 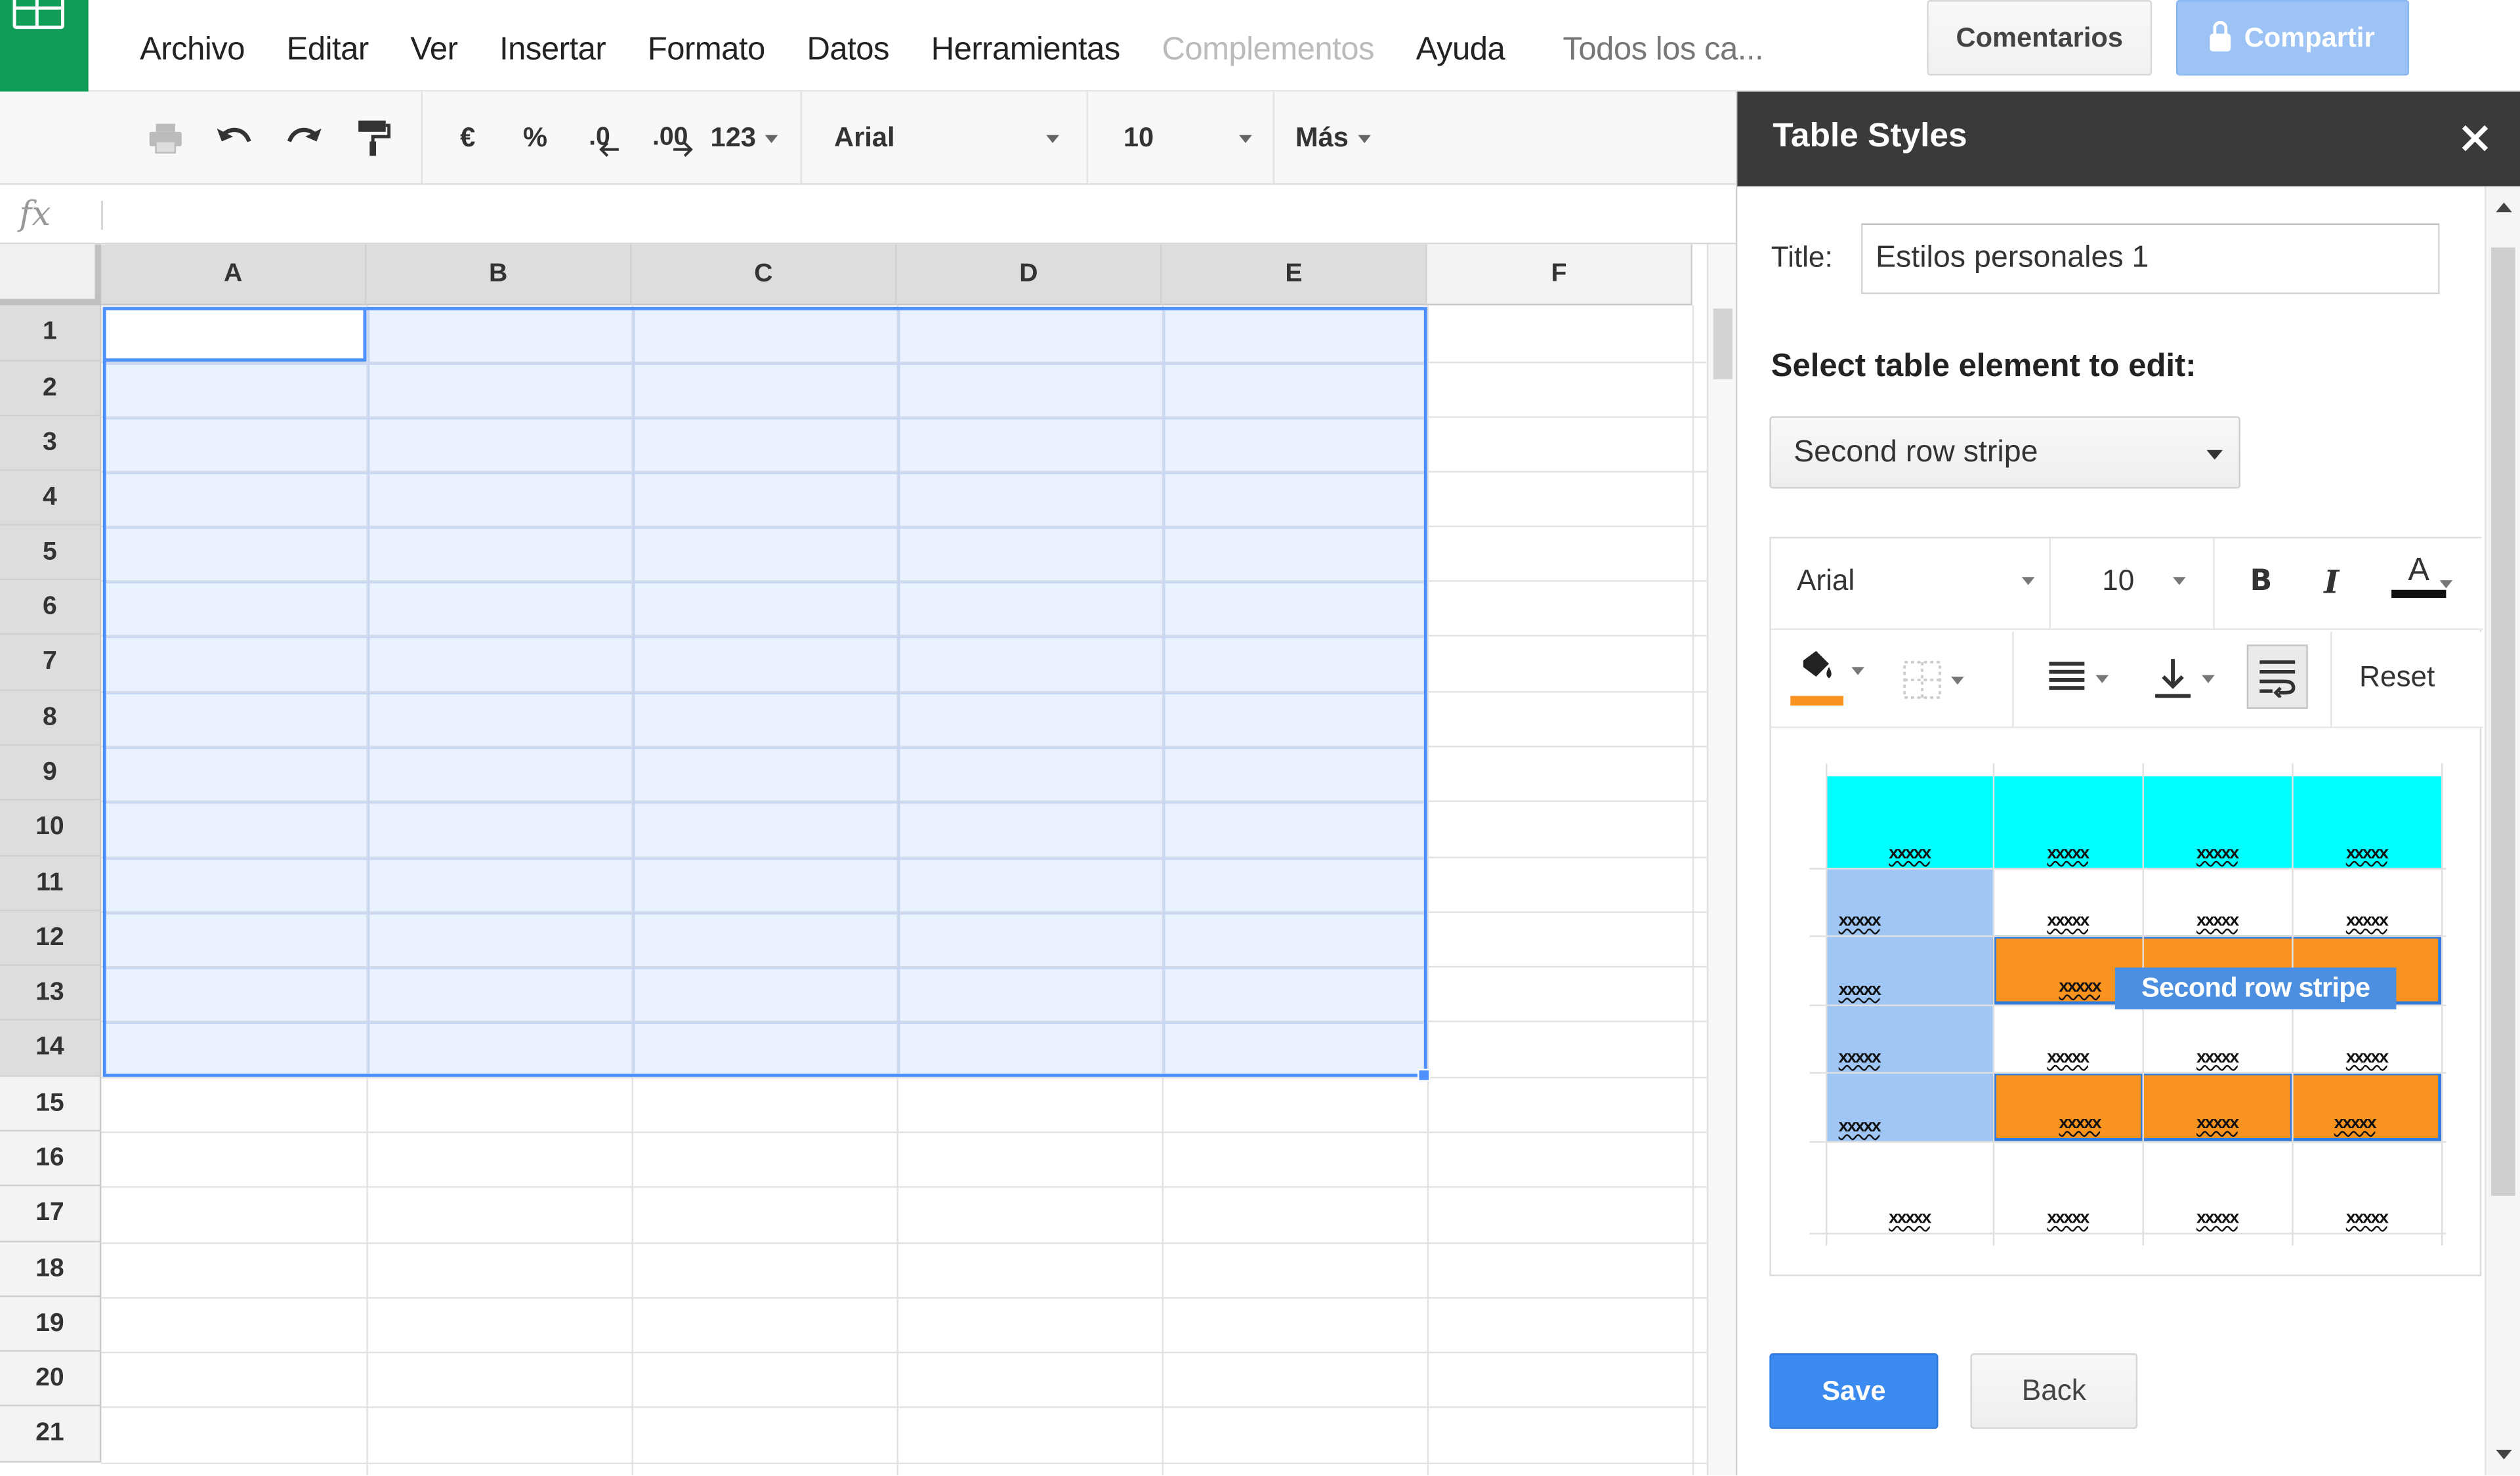 I want to click on row-header: 18, so click(x=51, y=1269).